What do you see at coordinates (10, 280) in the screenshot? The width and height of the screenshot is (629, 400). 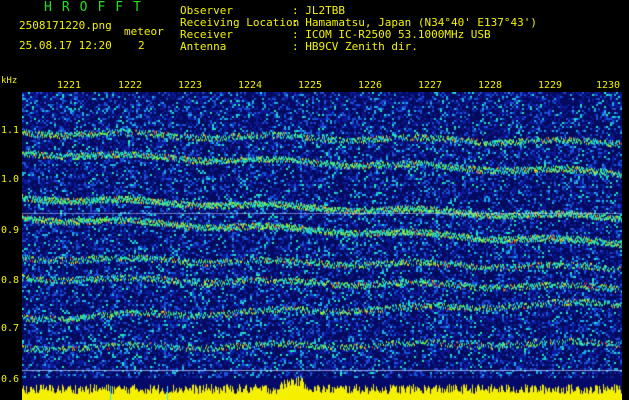 I see `y-tick-0-8: 0.8` at bounding box center [10, 280].